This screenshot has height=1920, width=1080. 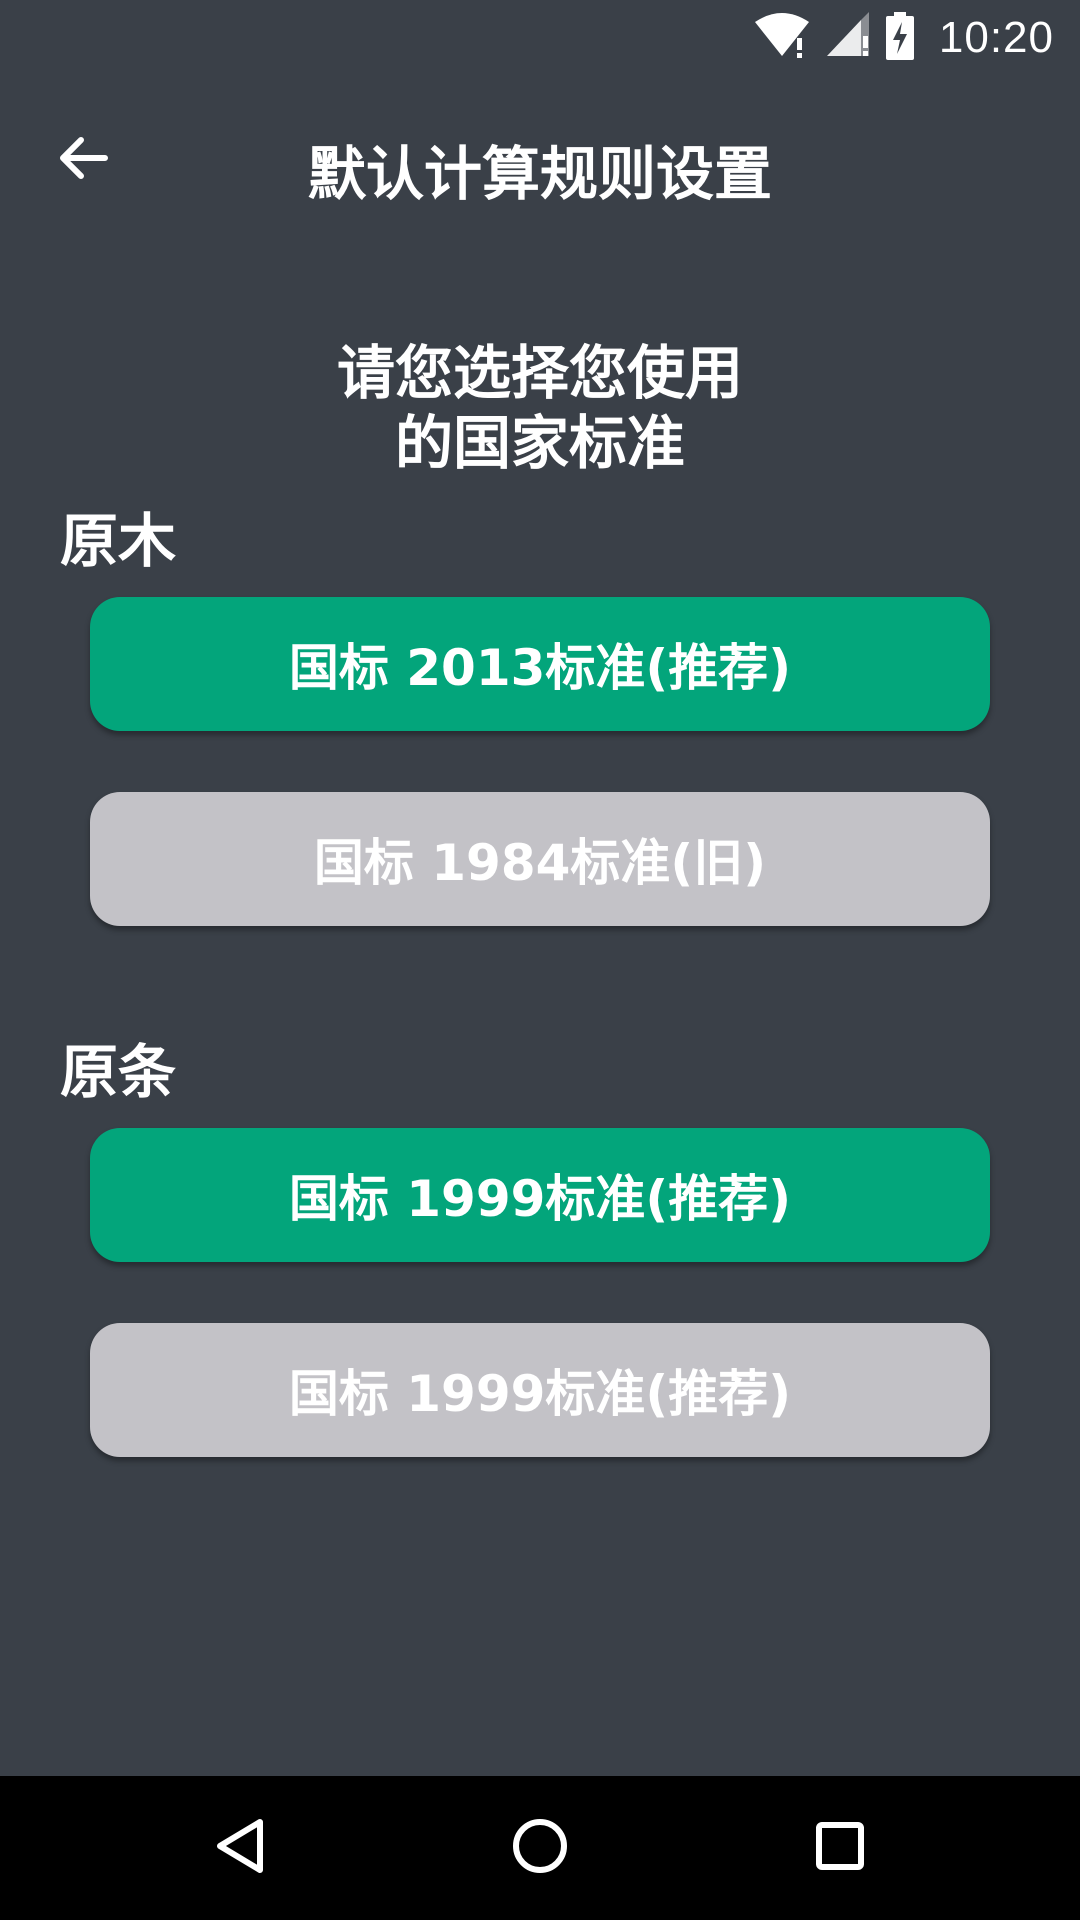 What do you see at coordinates (782, 38) in the screenshot?
I see `wifi-icon` at bounding box center [782, 38].